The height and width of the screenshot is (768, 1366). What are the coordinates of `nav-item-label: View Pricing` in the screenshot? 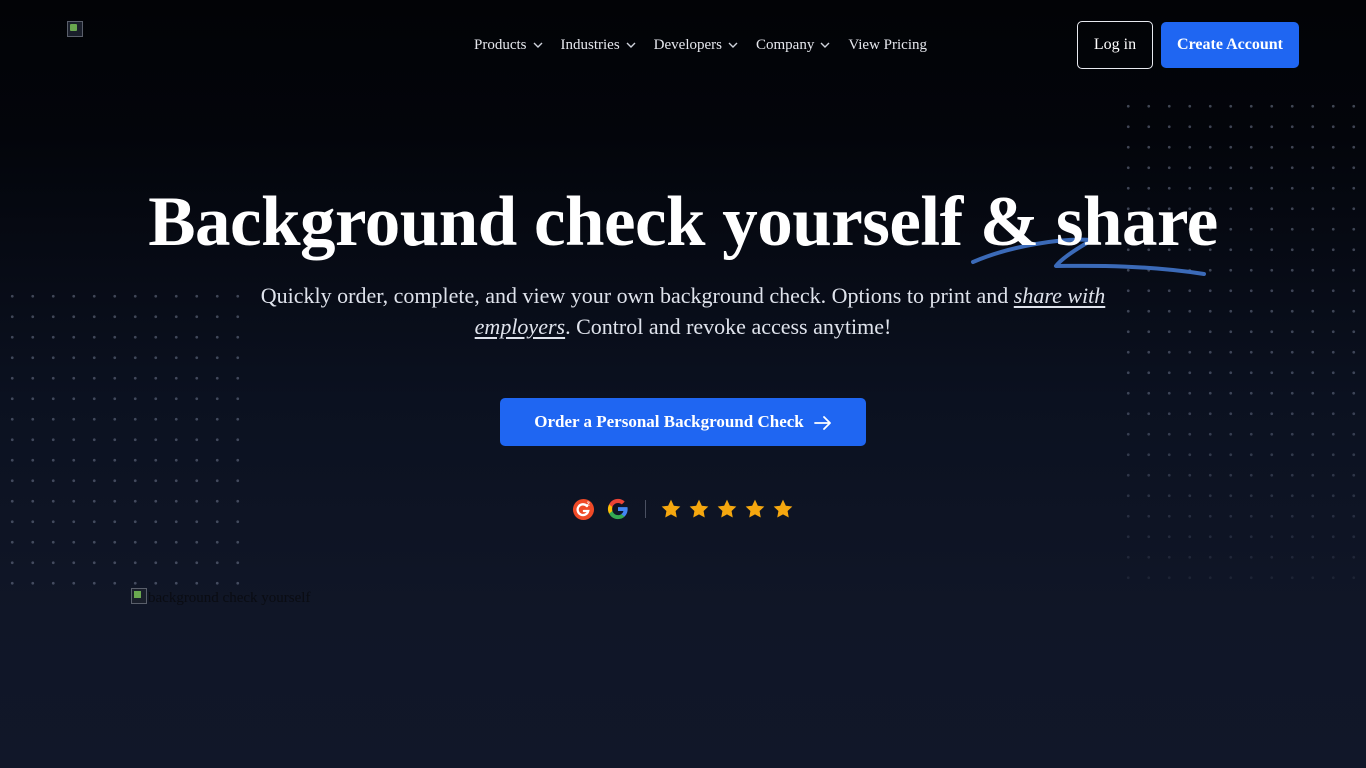 It's located at (887, 44).